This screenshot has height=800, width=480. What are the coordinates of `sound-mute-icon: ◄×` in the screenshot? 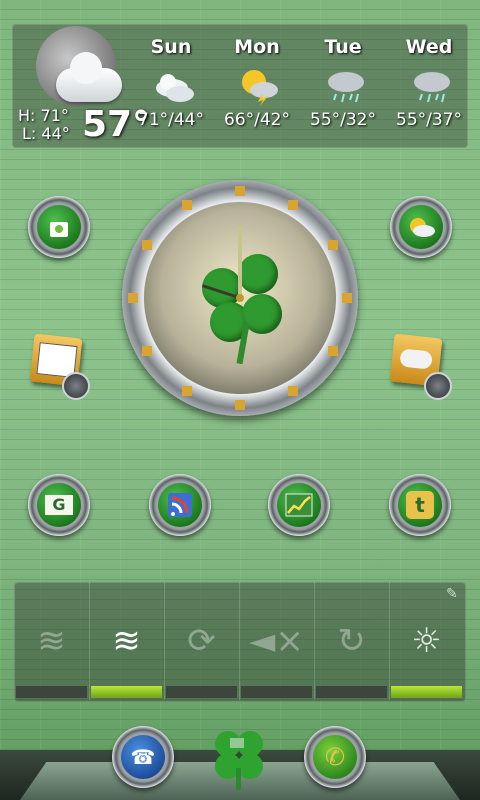 It's located at (276, 641).